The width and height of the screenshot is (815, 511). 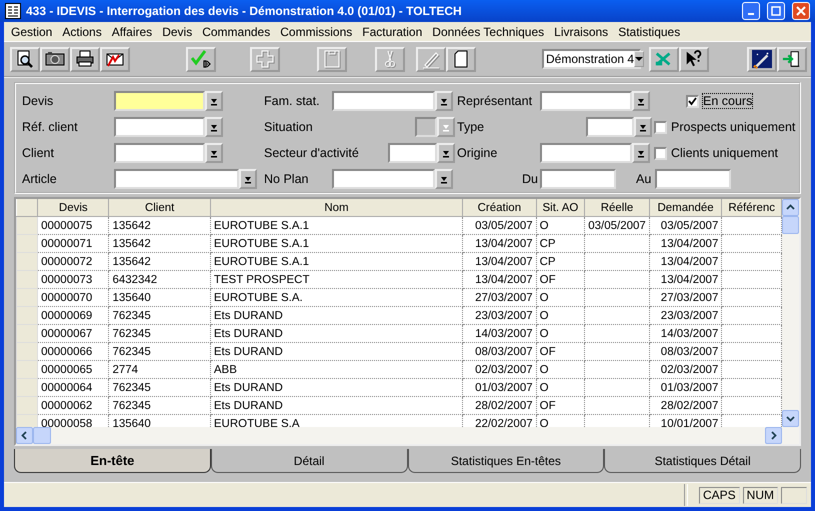 What do you see at coordinates (73, 243) in the screenshot?
I see `table-cell: 00000071` at bounding box center [73, 243].